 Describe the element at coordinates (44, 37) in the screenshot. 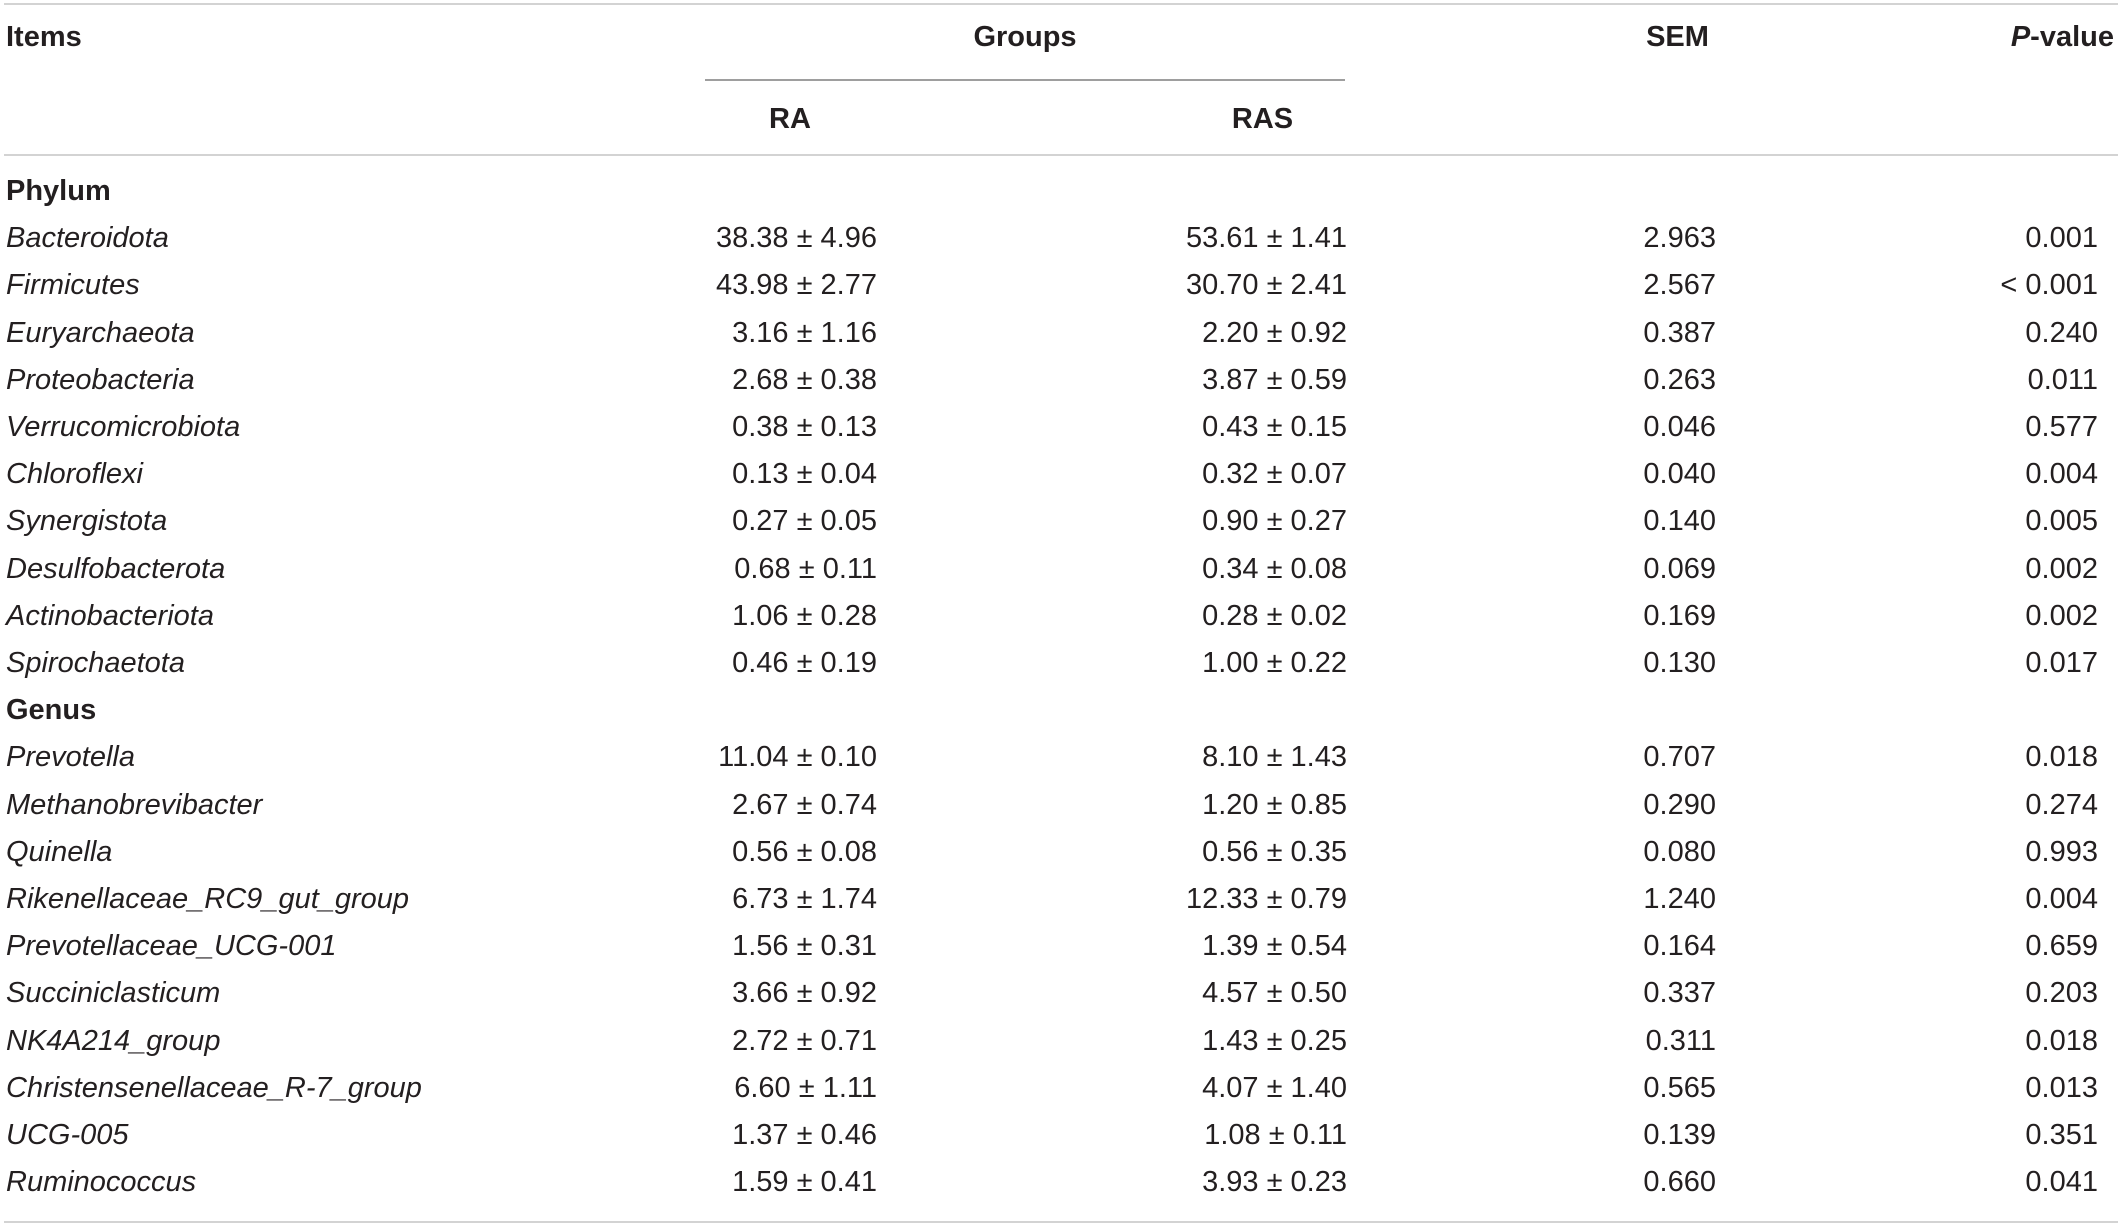

I see `header-items: Items` at that location.